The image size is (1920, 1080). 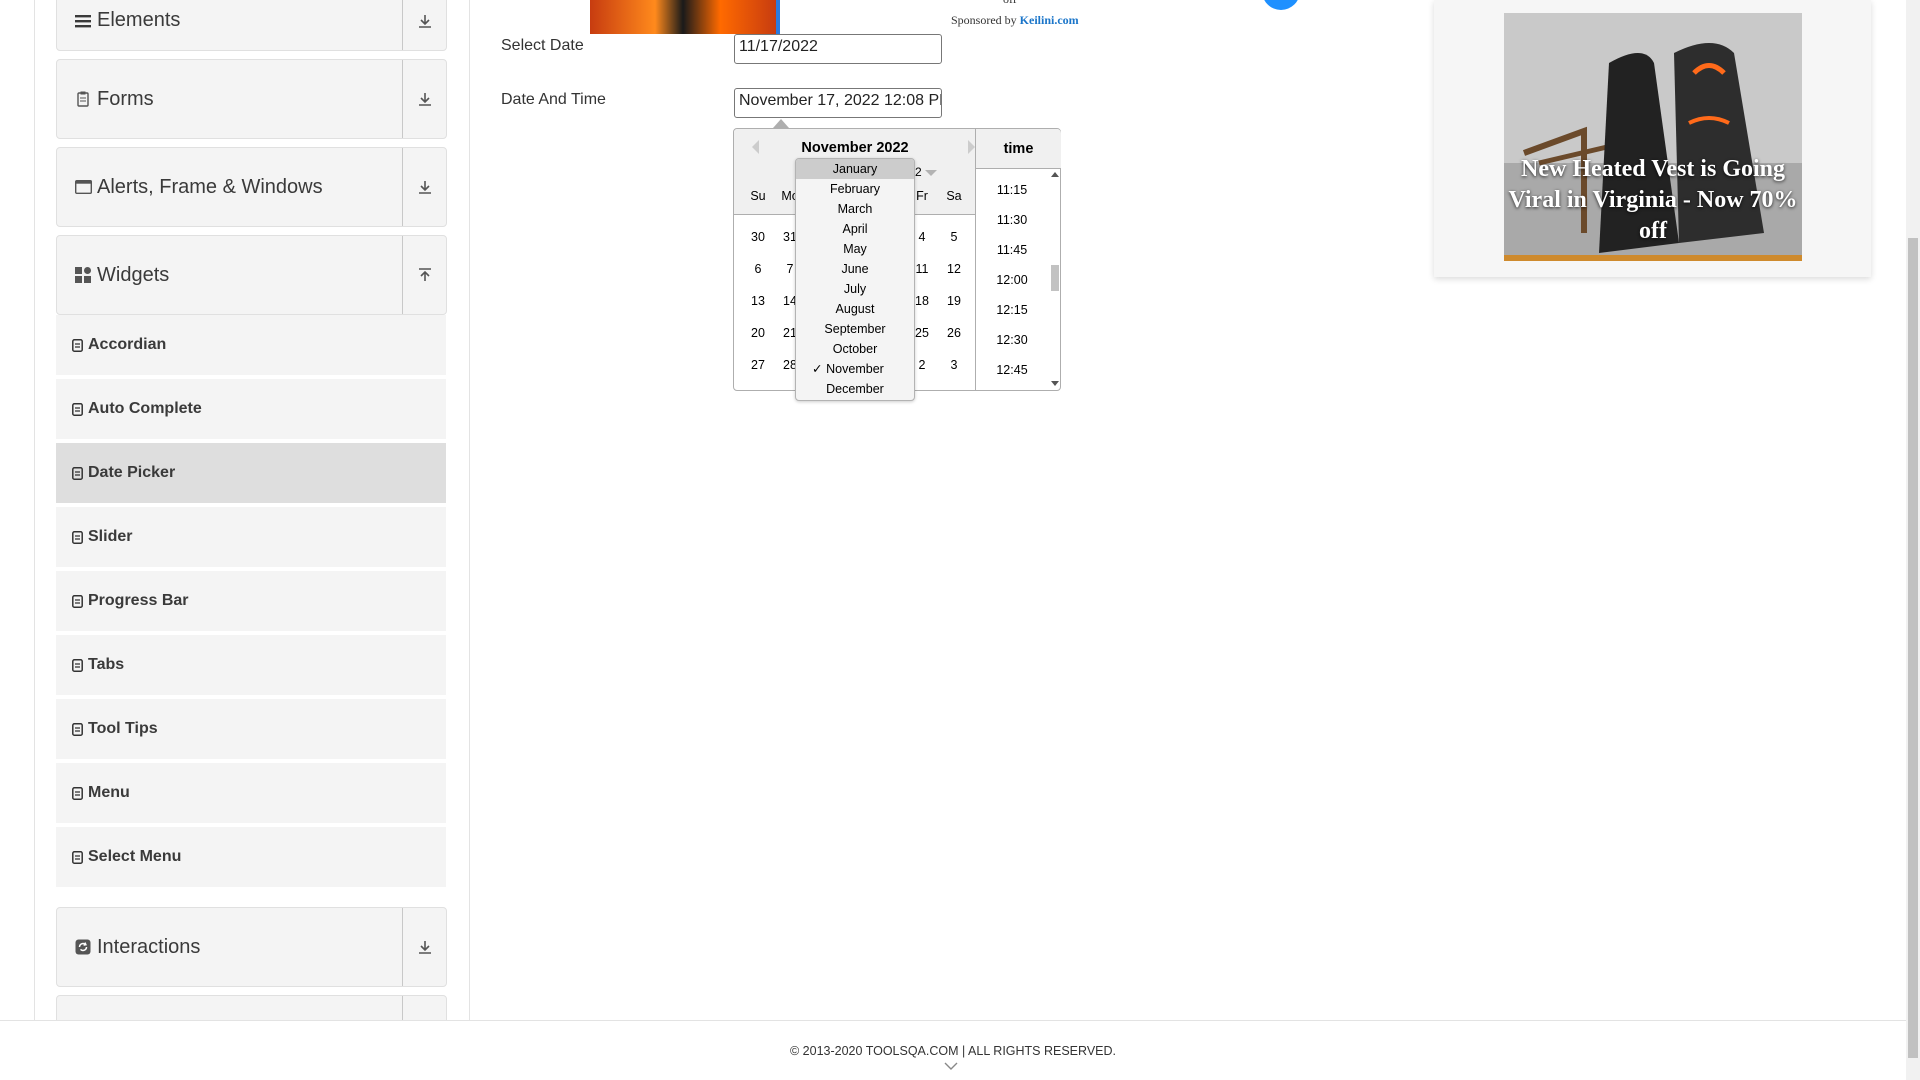 I want to click on sidebar-item-label: Slider, so click(x=110, y=536).